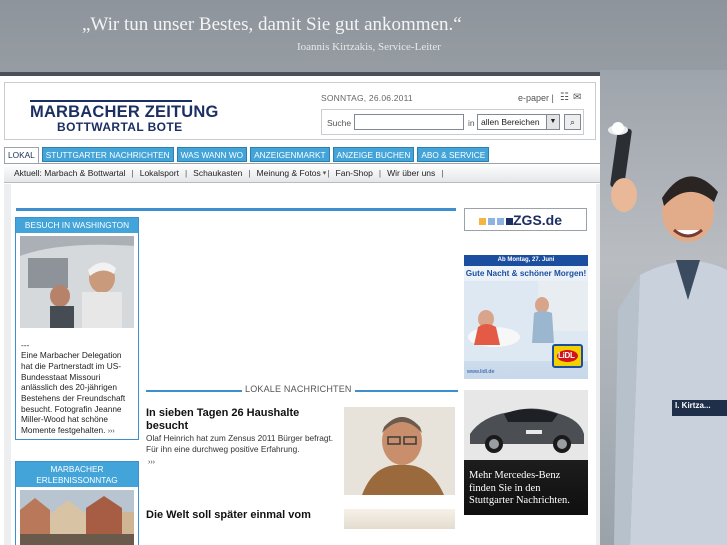 This screenshot has width=727, height=545. Describe the element at coordinates (236, 209) in the screenshot. I see `top-rule` at that location.